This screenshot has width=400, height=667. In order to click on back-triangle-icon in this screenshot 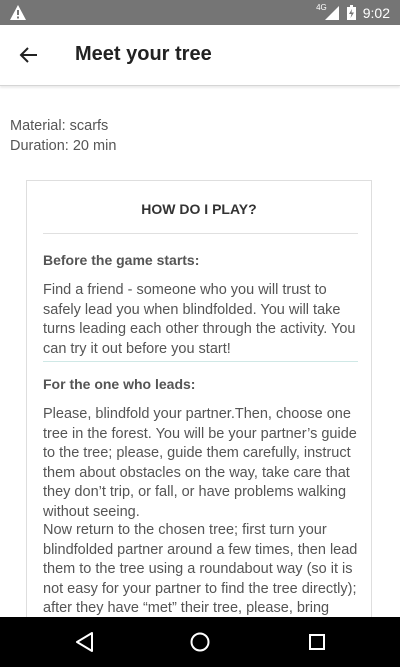, I will do `click(85, 642)`.